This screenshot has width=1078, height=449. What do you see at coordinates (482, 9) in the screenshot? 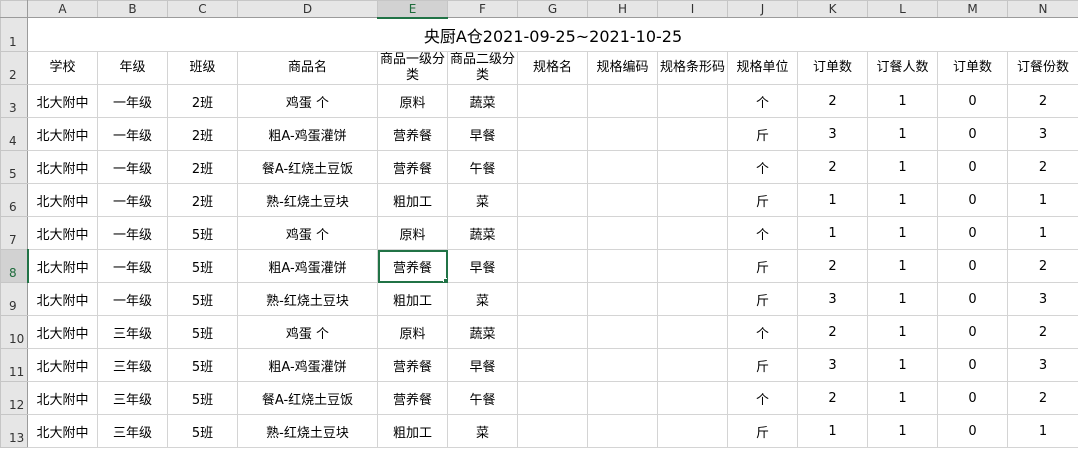
I see `column-header-f: F` at bounding box center [482, 9].